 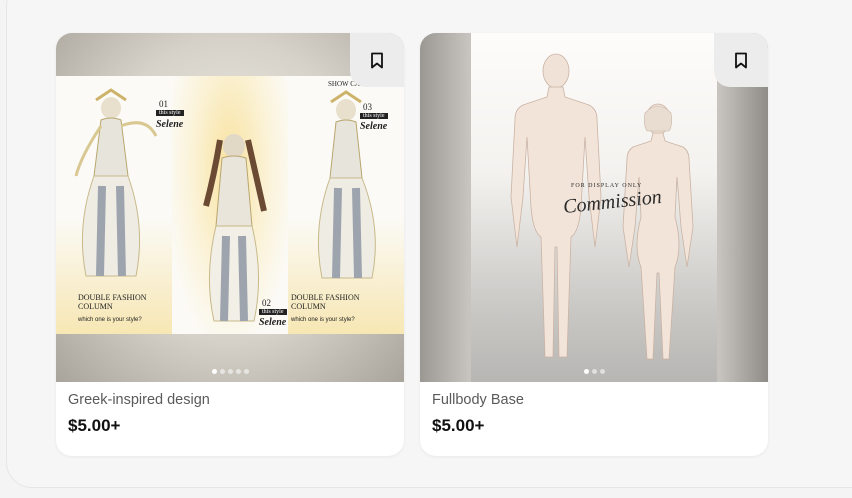 What do you see at coordinates (658, 231) in the screenshot?
I see `female-body-base` at bounding box center [658, 231].